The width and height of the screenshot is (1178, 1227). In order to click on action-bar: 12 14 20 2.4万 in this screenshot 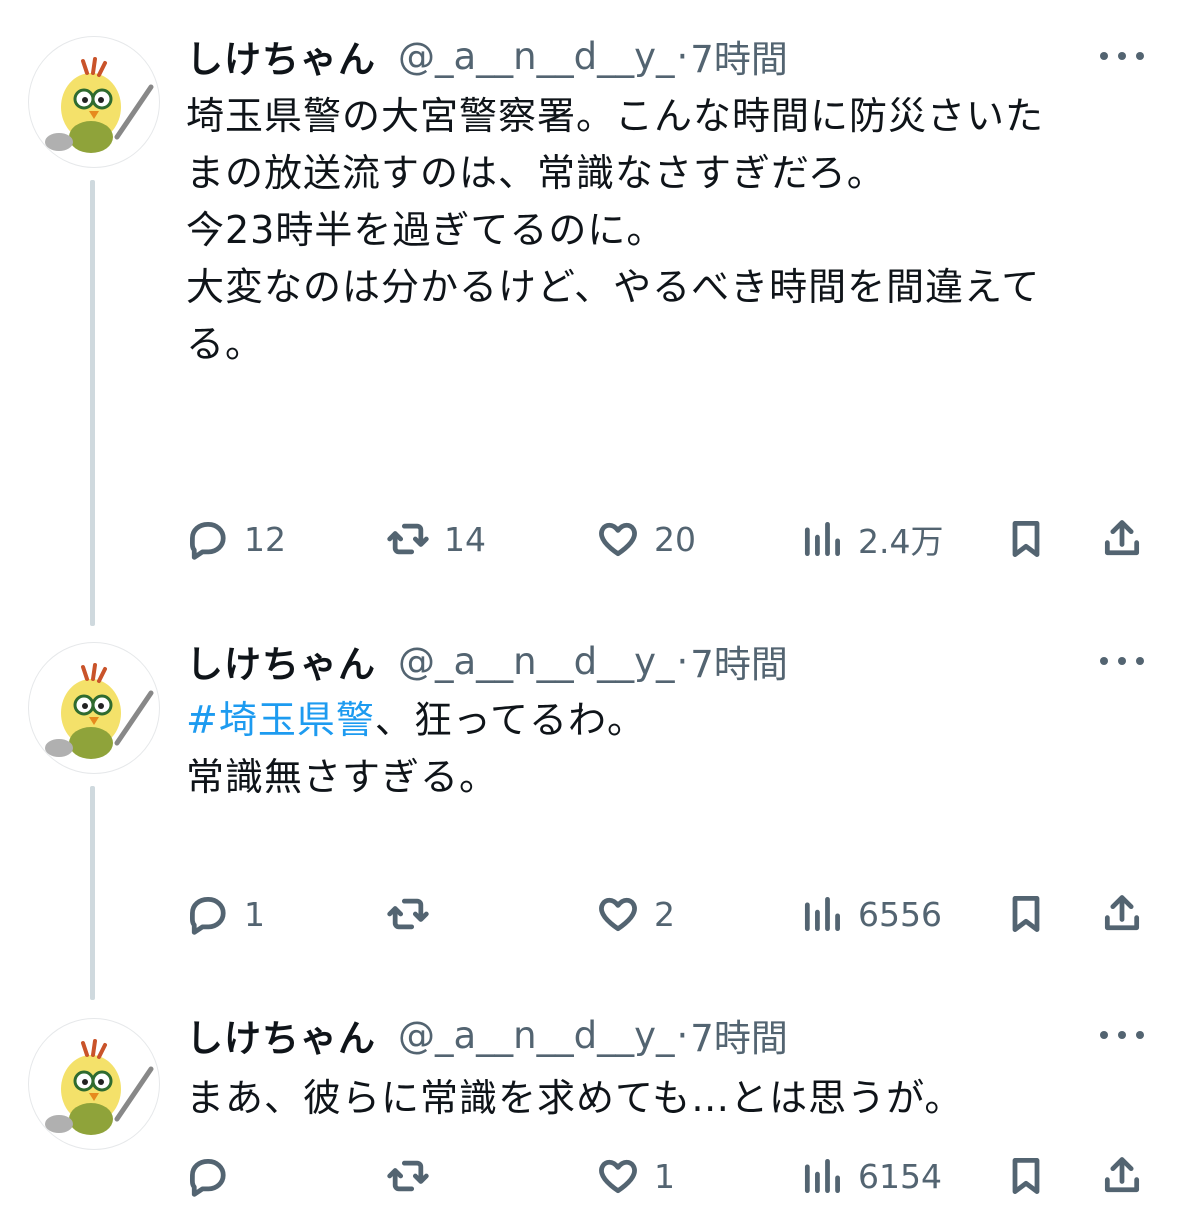, I will do `click(668, 539)`.